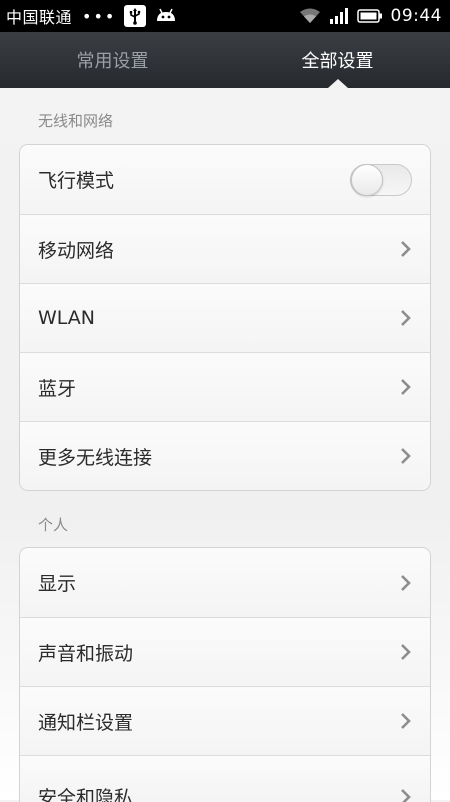 The width and height of the screenshot is (450, 802). I want to click on carrier-label: 中国联通, so click(39, 17).